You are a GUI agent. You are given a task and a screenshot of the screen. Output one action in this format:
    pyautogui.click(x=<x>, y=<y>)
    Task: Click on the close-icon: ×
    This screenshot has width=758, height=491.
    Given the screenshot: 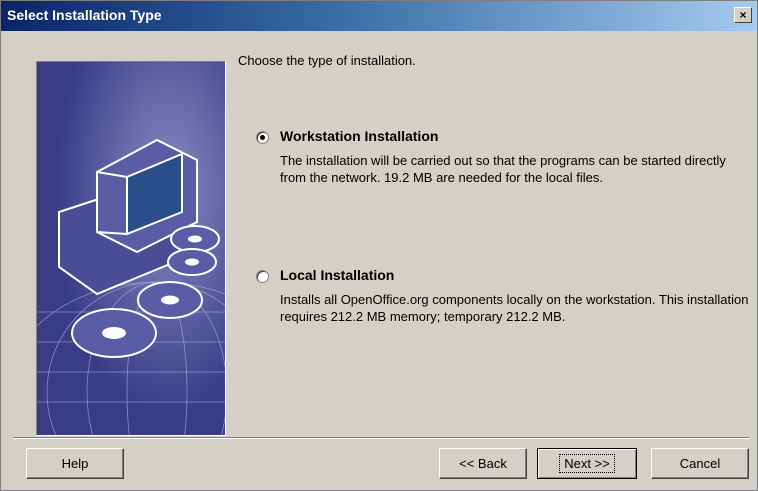 What is the action you would take?
    pyautogui.click(x=743, y=15)
    